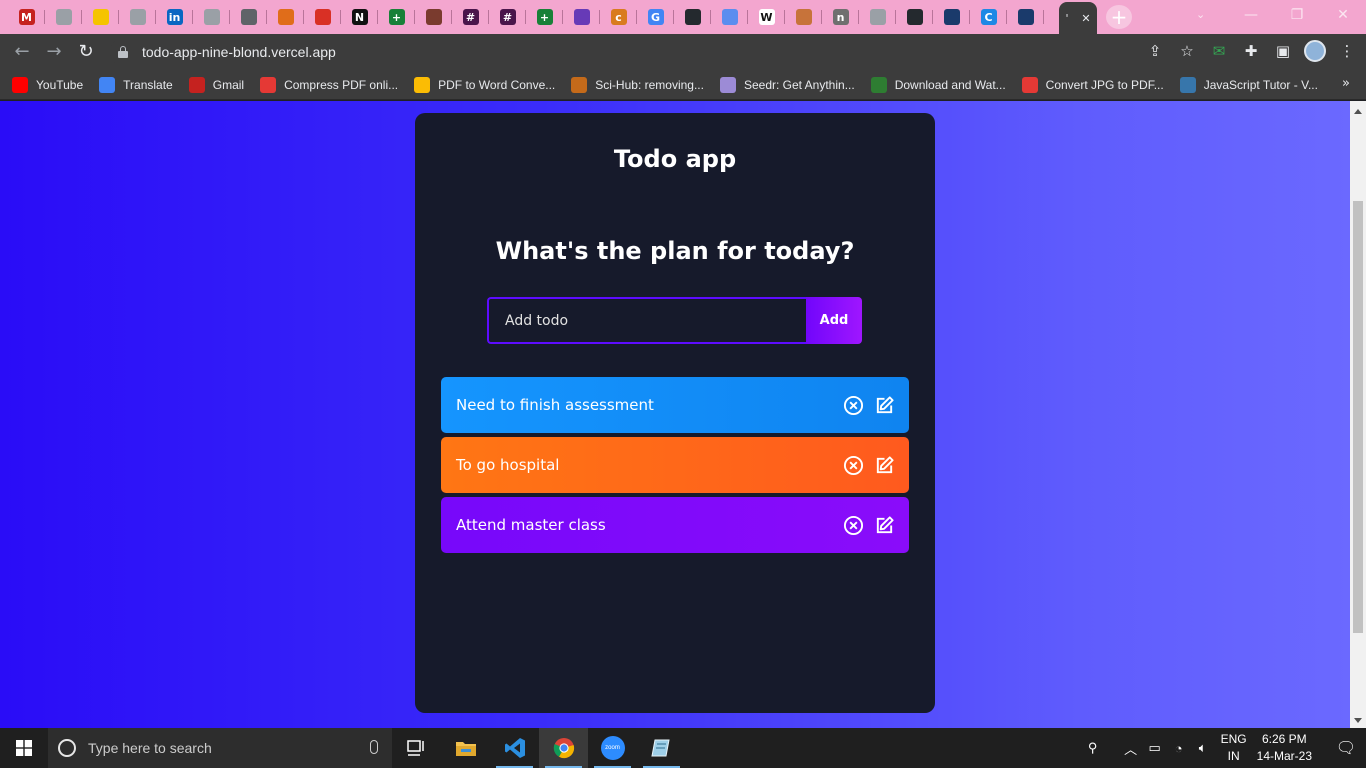 This screenshot has width=1366, height=768. I want to click on tab-search-chevron-icon: ⌄, so click(1200, 14).